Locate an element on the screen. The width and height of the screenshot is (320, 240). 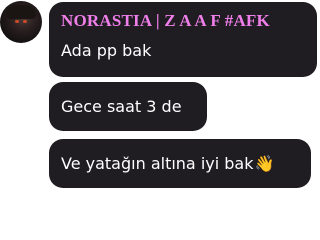
waving-hand-icon: 👋 is located at coordinates (264, 163).